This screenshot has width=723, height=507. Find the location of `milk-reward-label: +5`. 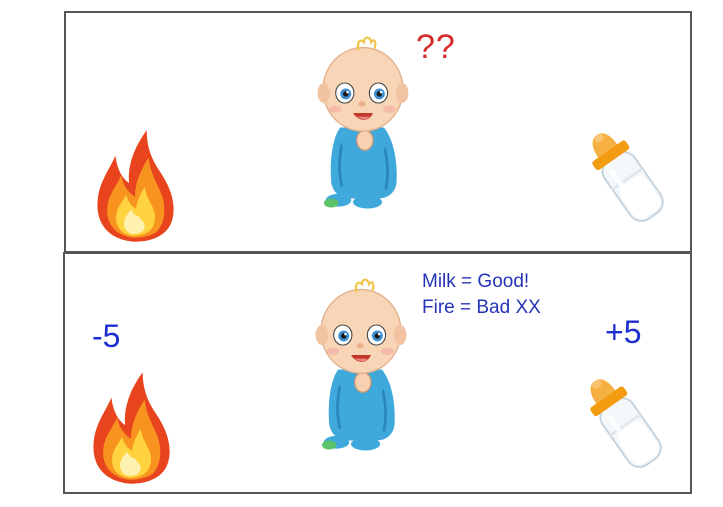

milk-reward-label: +5 is located at coordinates (623, 332).